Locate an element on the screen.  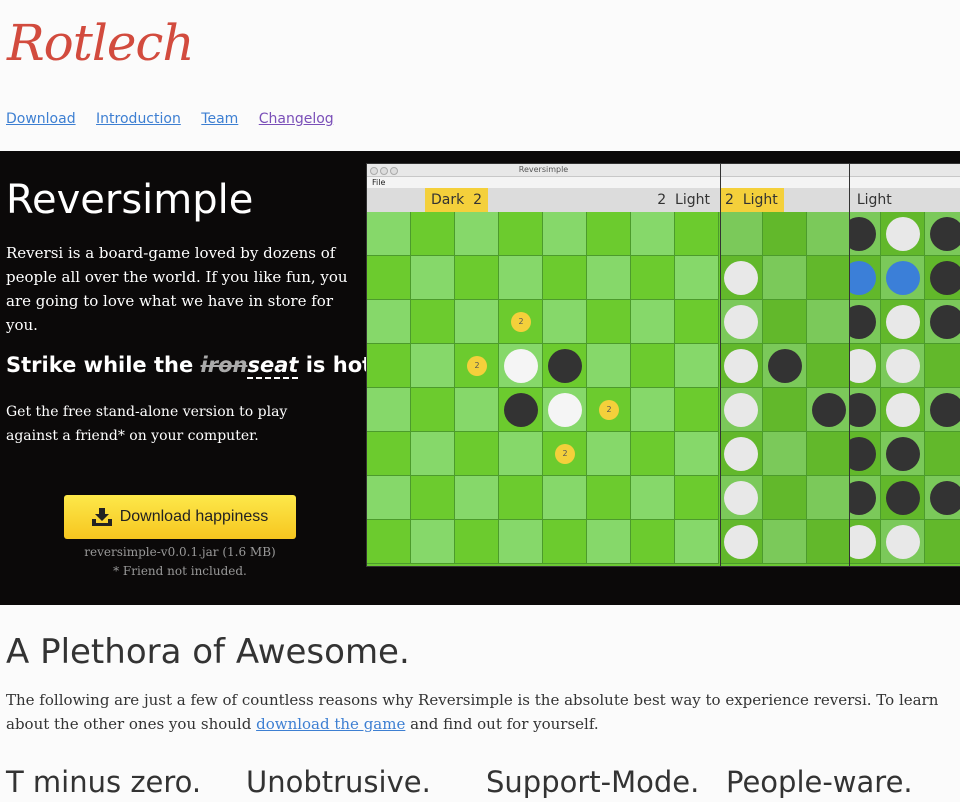
game-screenshot-back-window: 7 Light is located at coordinates (898, 365).